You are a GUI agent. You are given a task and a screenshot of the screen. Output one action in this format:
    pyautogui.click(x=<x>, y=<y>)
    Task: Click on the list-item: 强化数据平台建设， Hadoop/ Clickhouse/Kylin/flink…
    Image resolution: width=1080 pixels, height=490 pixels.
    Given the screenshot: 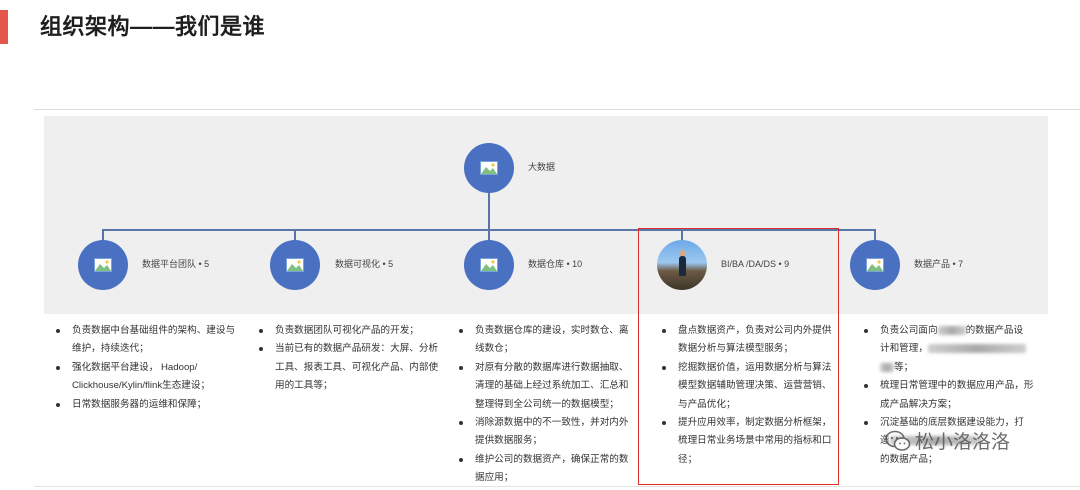 What is the action you would take?
    pyautogui.click(x=145, y=377)
    